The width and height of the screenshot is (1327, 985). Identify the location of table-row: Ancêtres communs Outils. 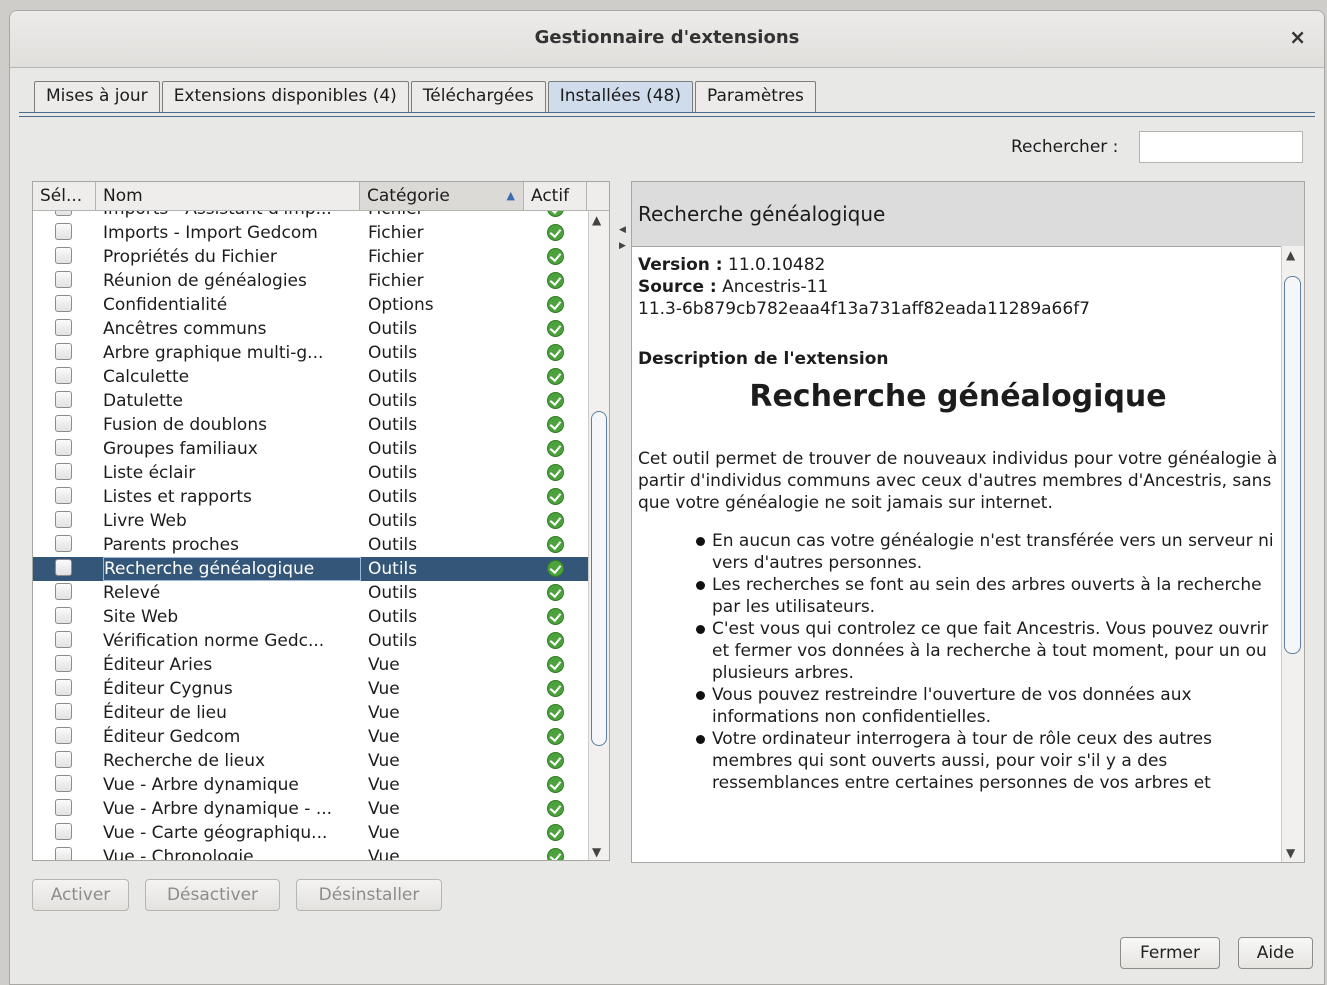
(310, 329).